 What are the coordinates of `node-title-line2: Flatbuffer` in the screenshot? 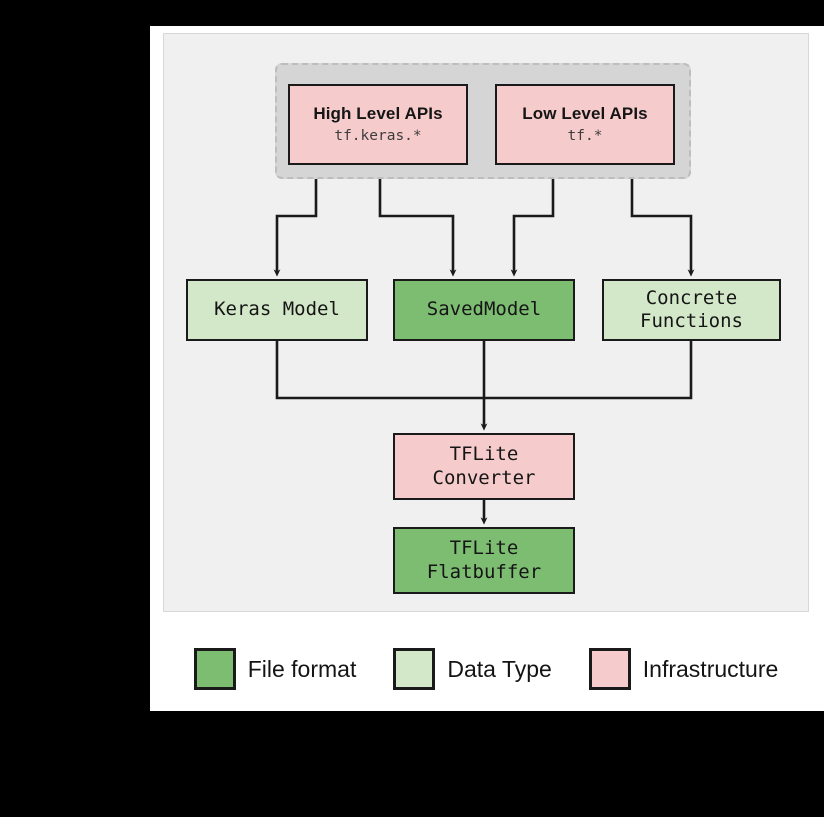 It's located at (484, 571).